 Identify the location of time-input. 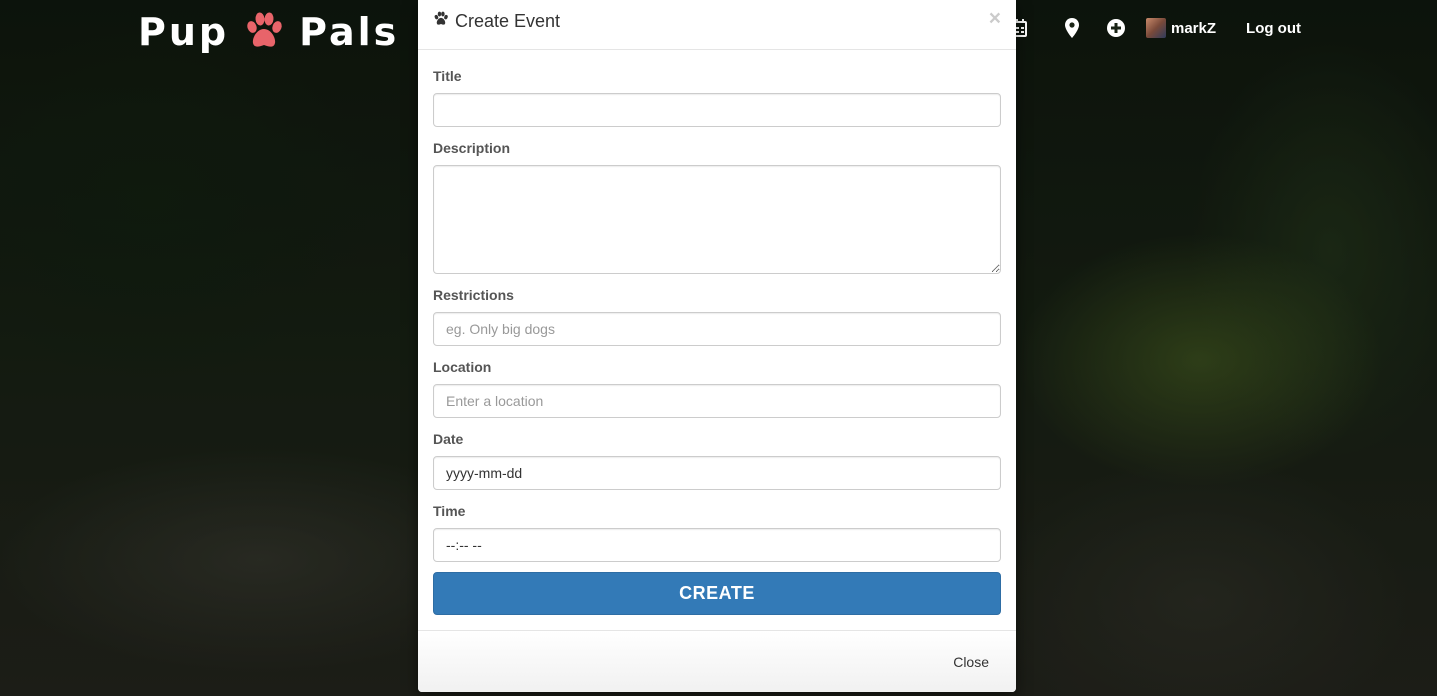
(717, 545).